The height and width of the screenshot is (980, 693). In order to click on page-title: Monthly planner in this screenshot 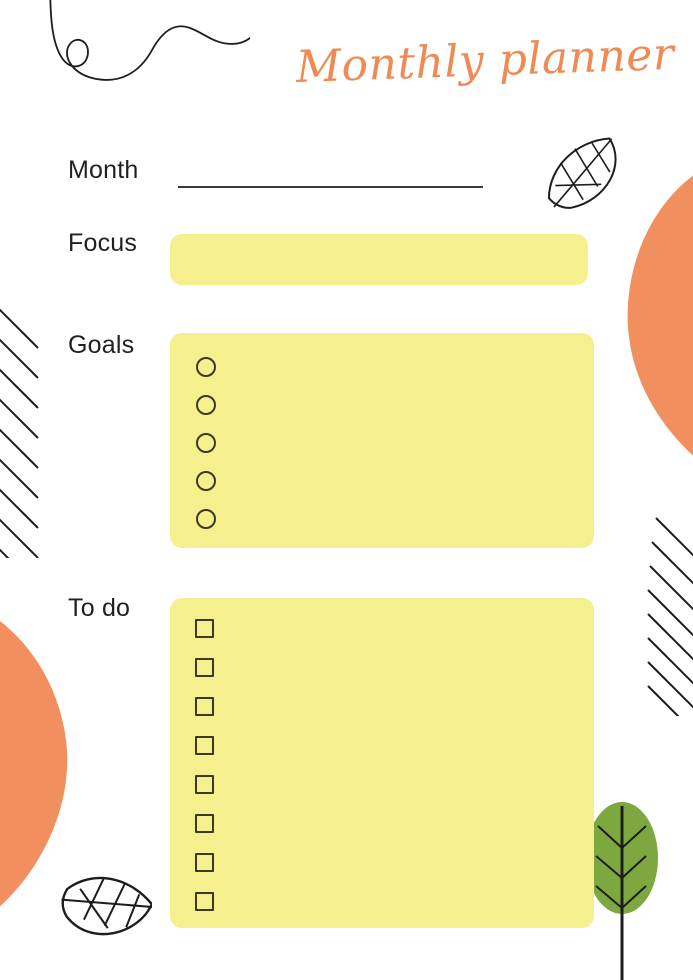, I will do `click(485, 60)`.